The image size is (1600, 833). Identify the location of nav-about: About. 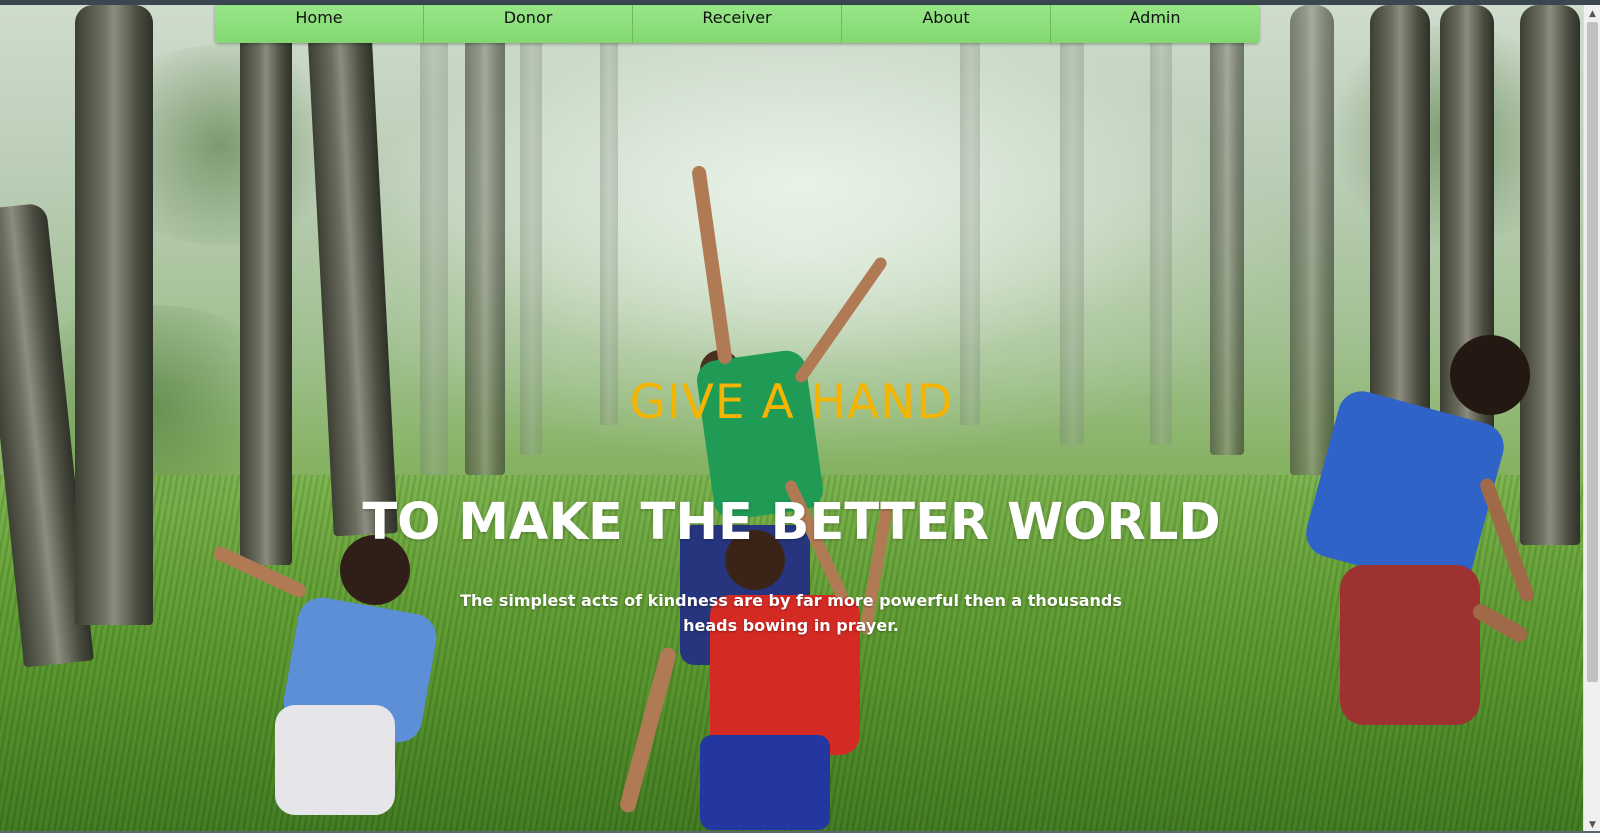
(946, 24).